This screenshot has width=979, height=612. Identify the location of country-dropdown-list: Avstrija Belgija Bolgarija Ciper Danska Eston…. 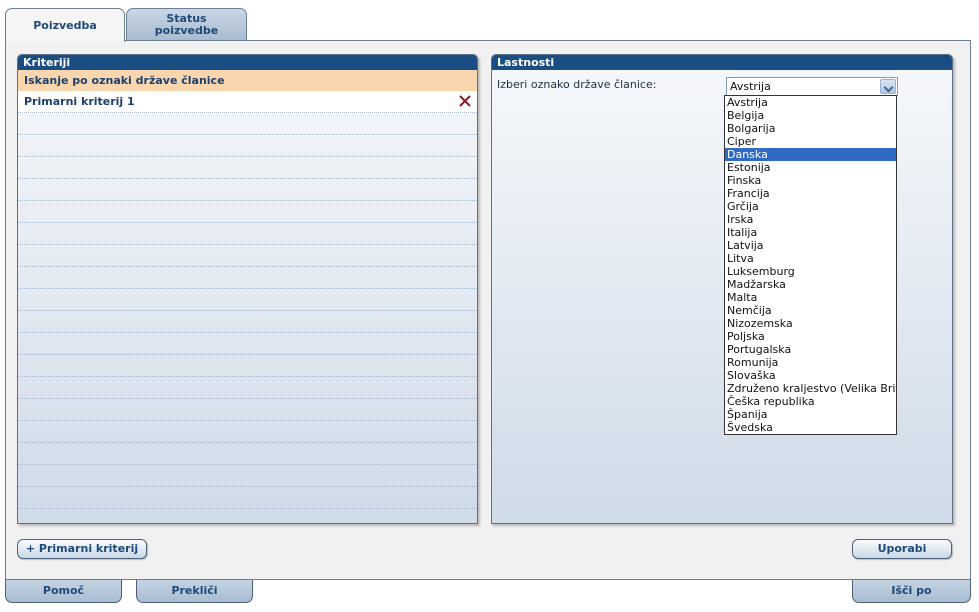
(810, 265).